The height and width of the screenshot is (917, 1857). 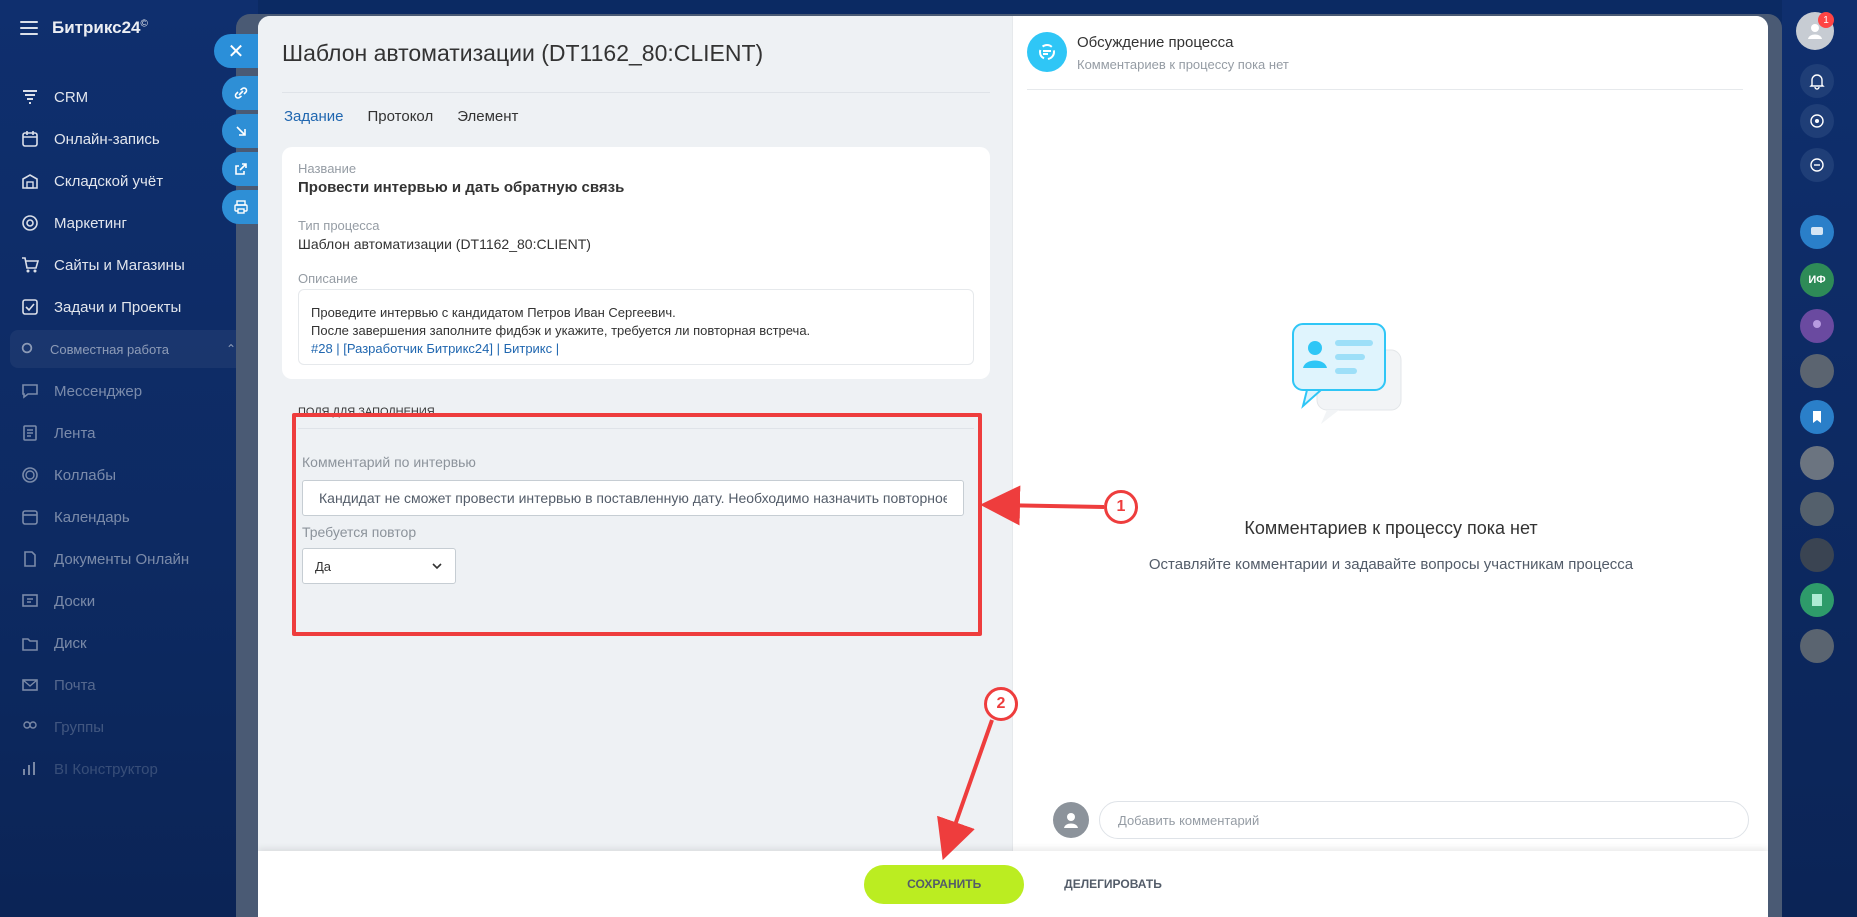 I want to click on sidebar-item-label: Складской учёт, so click(x=109, y=181).